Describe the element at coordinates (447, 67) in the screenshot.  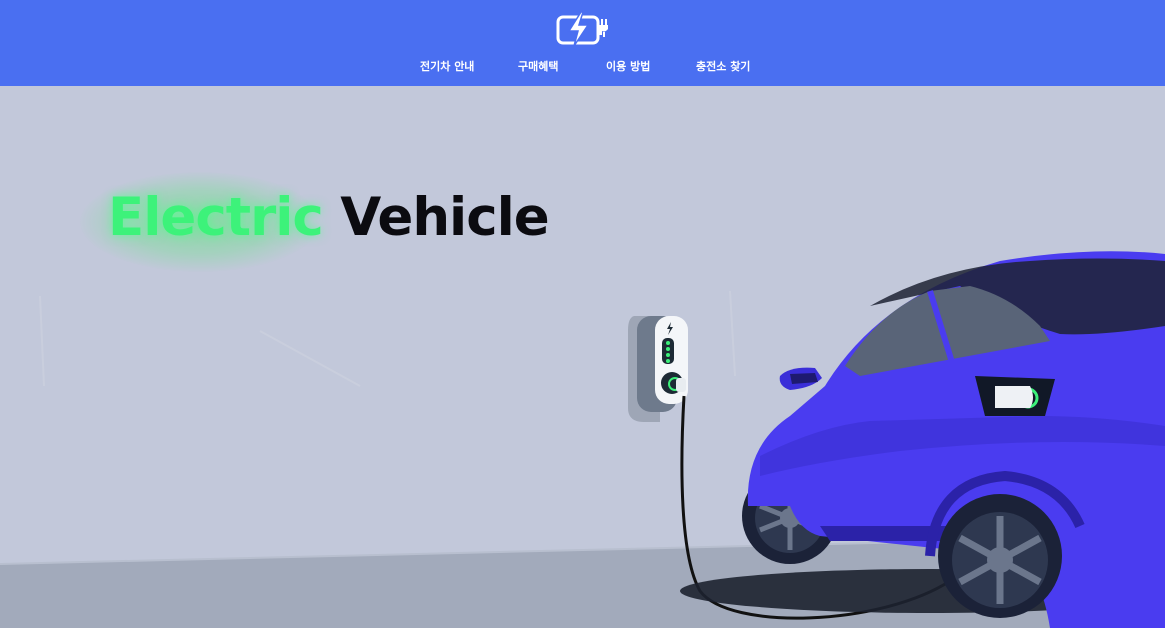
I see `nav-ev-guide: 전기차 안내` at that location.